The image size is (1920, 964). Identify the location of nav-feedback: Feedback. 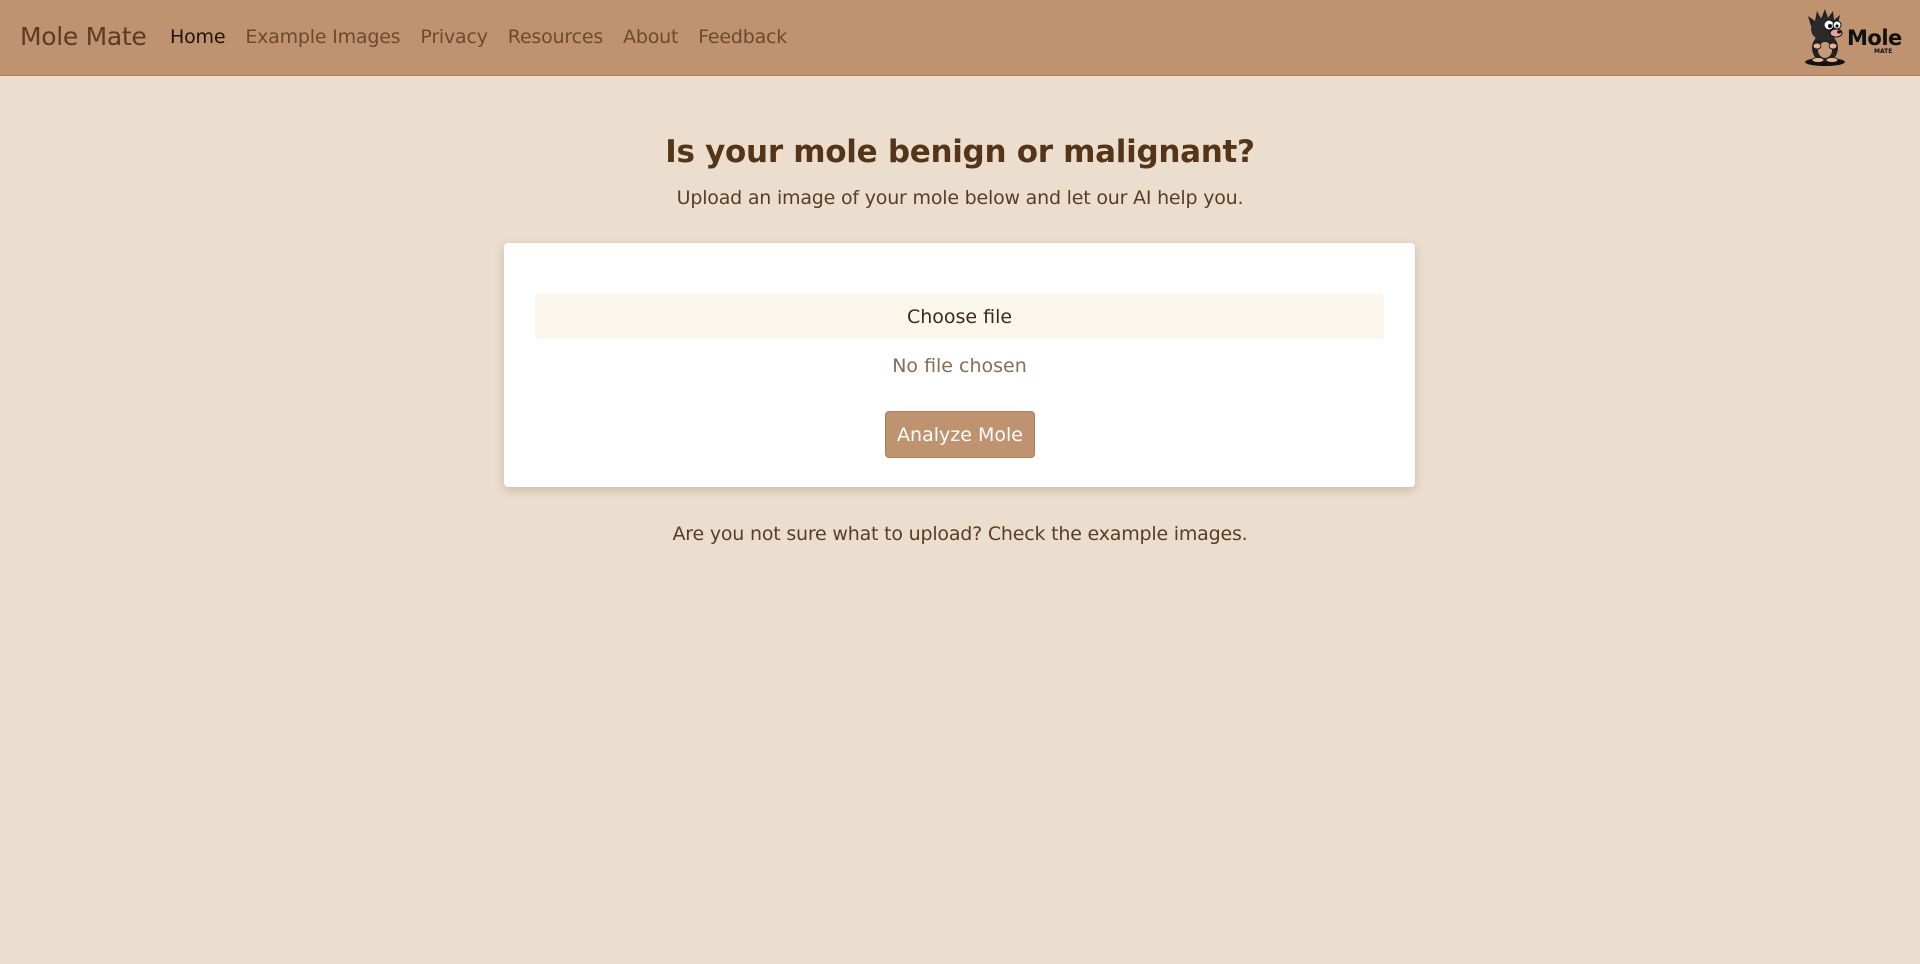
(742, 37).